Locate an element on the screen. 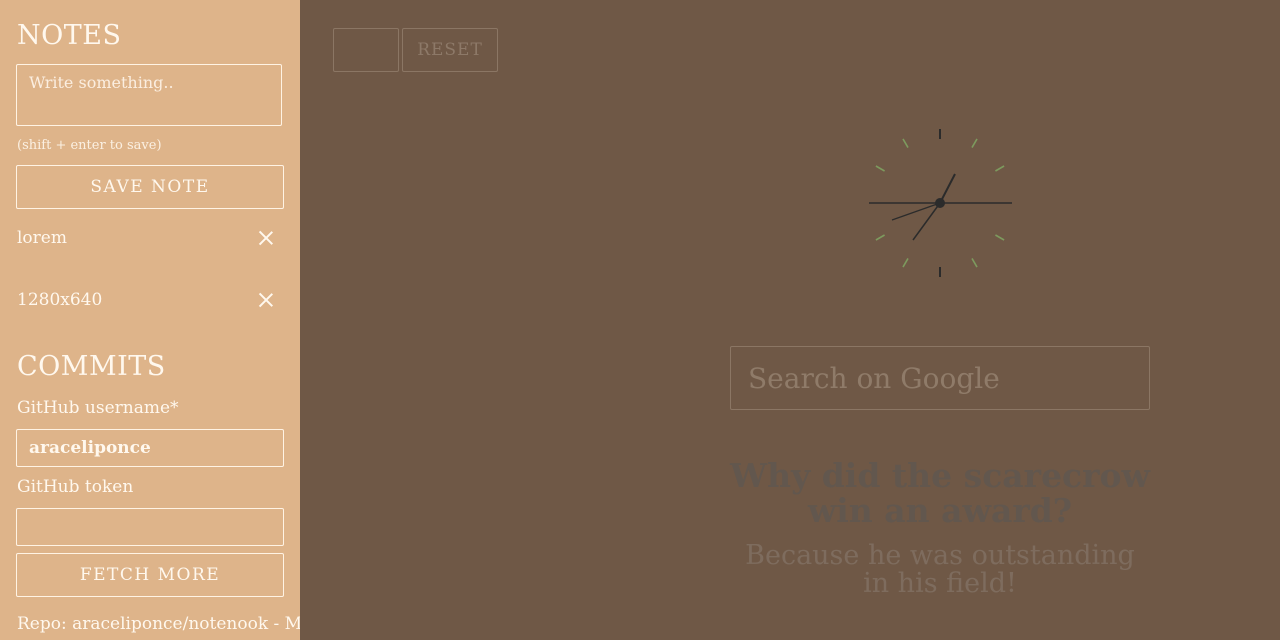  save-note-button: SAVE NOTE is located at coordinates (150, 187).